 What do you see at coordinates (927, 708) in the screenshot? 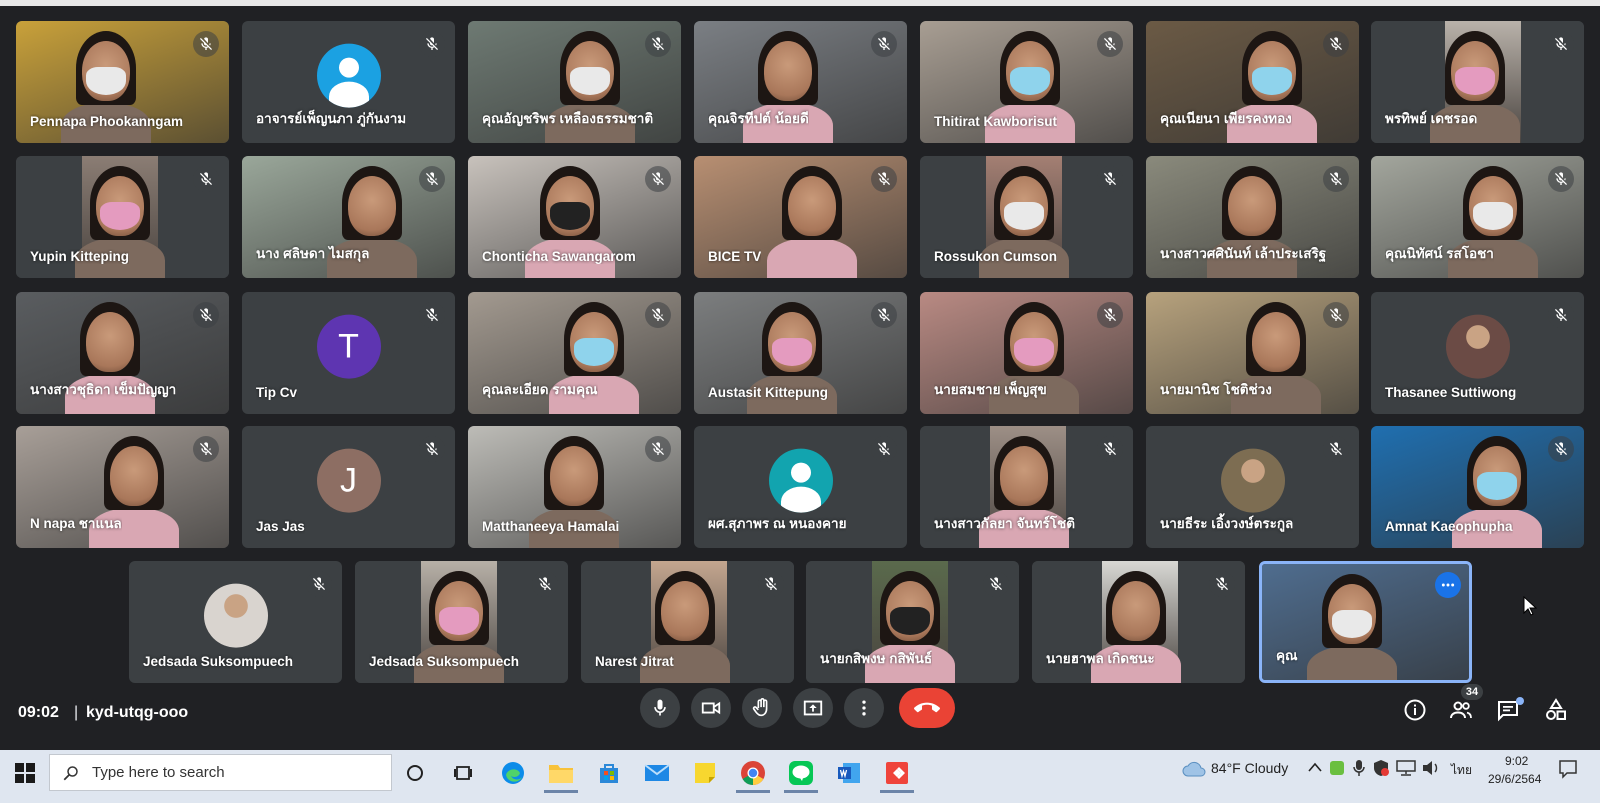
I see `end-call-button` at bounding box center [927, 708].